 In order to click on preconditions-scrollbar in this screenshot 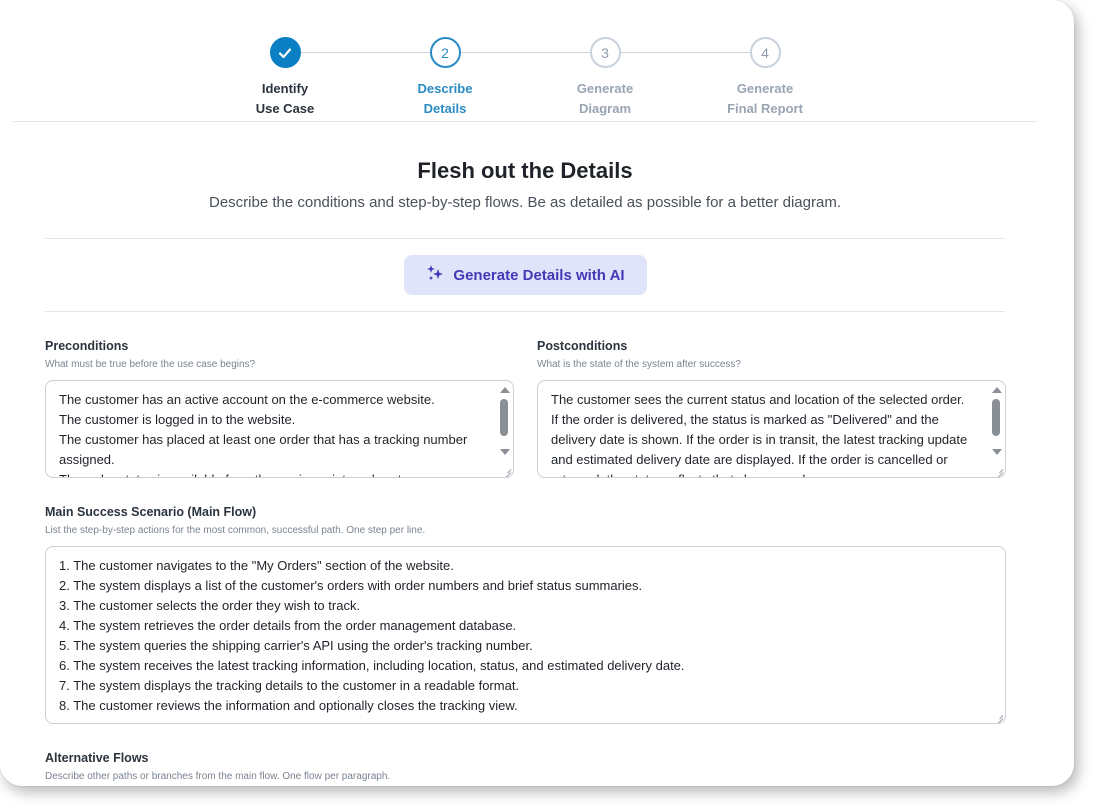, I will do `click(505, 423)`.